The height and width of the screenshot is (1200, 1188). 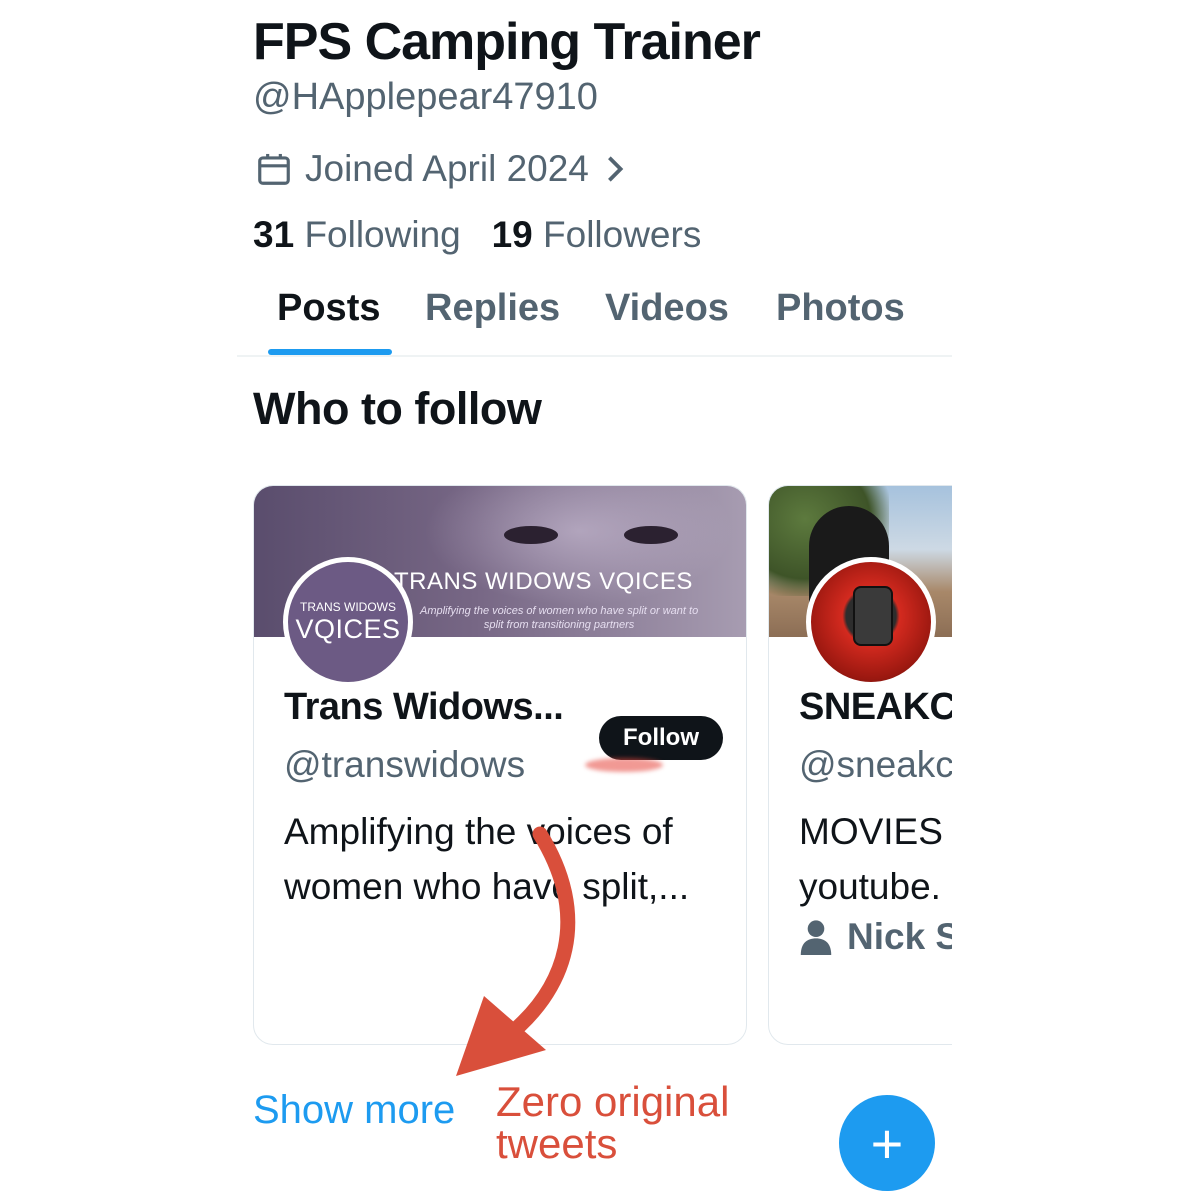 What do you see at coordinates (875, 707) in the screenshot?
I see `suggestion-name: SNEAKC` at bounding box center [875, 707].